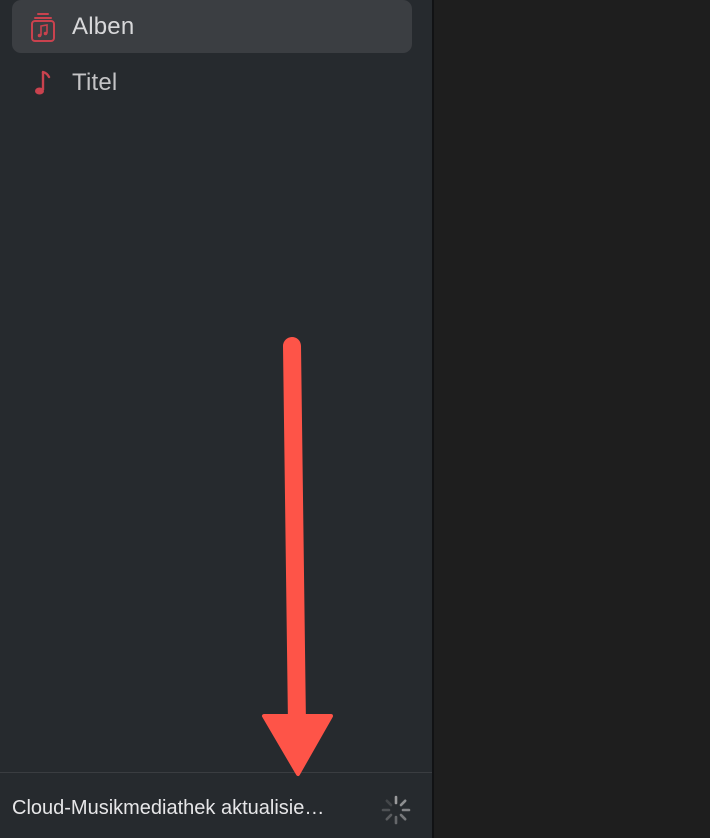  Describe the element at coordinates (95, 82) in the screenshot. I see `sidebar-item-label: Titel` at that location.